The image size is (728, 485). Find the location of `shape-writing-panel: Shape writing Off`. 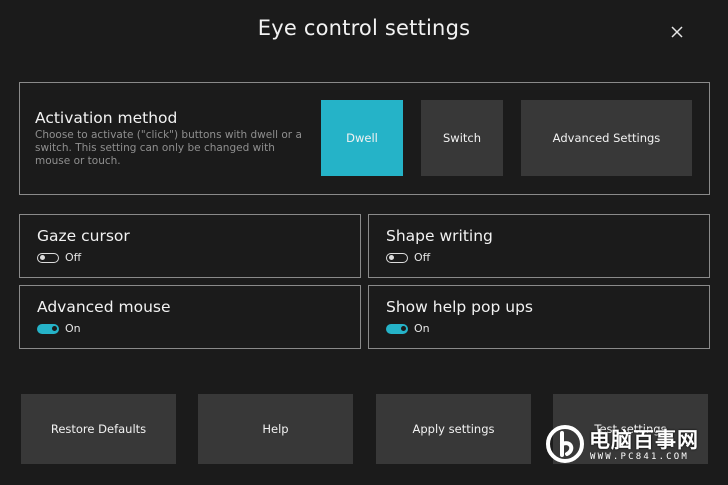

shape-writing-panel: Shape writing Off is located at coordinates (539, 246).